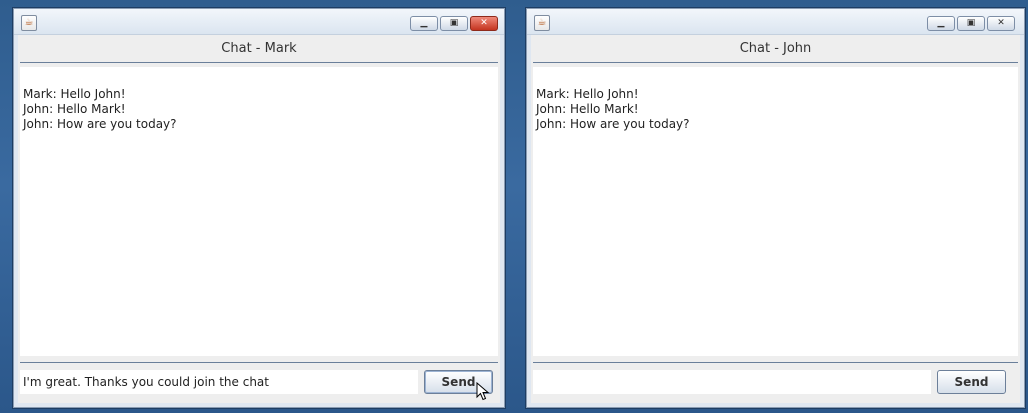  I want to click on chat-title: Chat - John, so click(775, 48).